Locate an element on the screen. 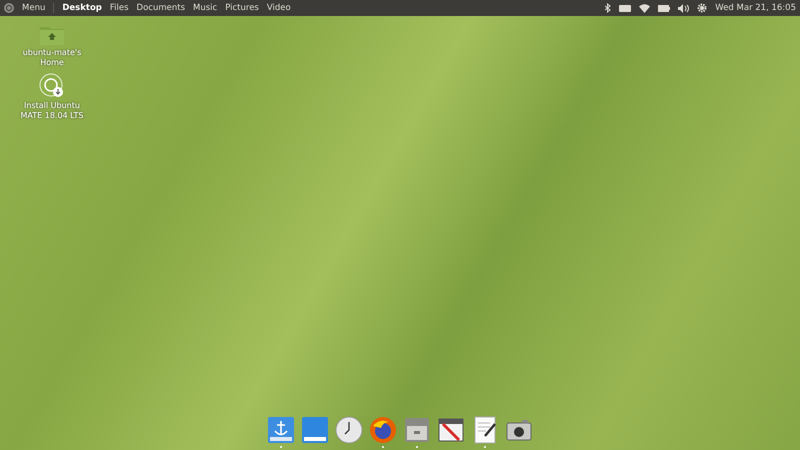 The image size is (800, 450). clock-text: Wed Mar 21, 16:05 is located at coordinates (755, 8).